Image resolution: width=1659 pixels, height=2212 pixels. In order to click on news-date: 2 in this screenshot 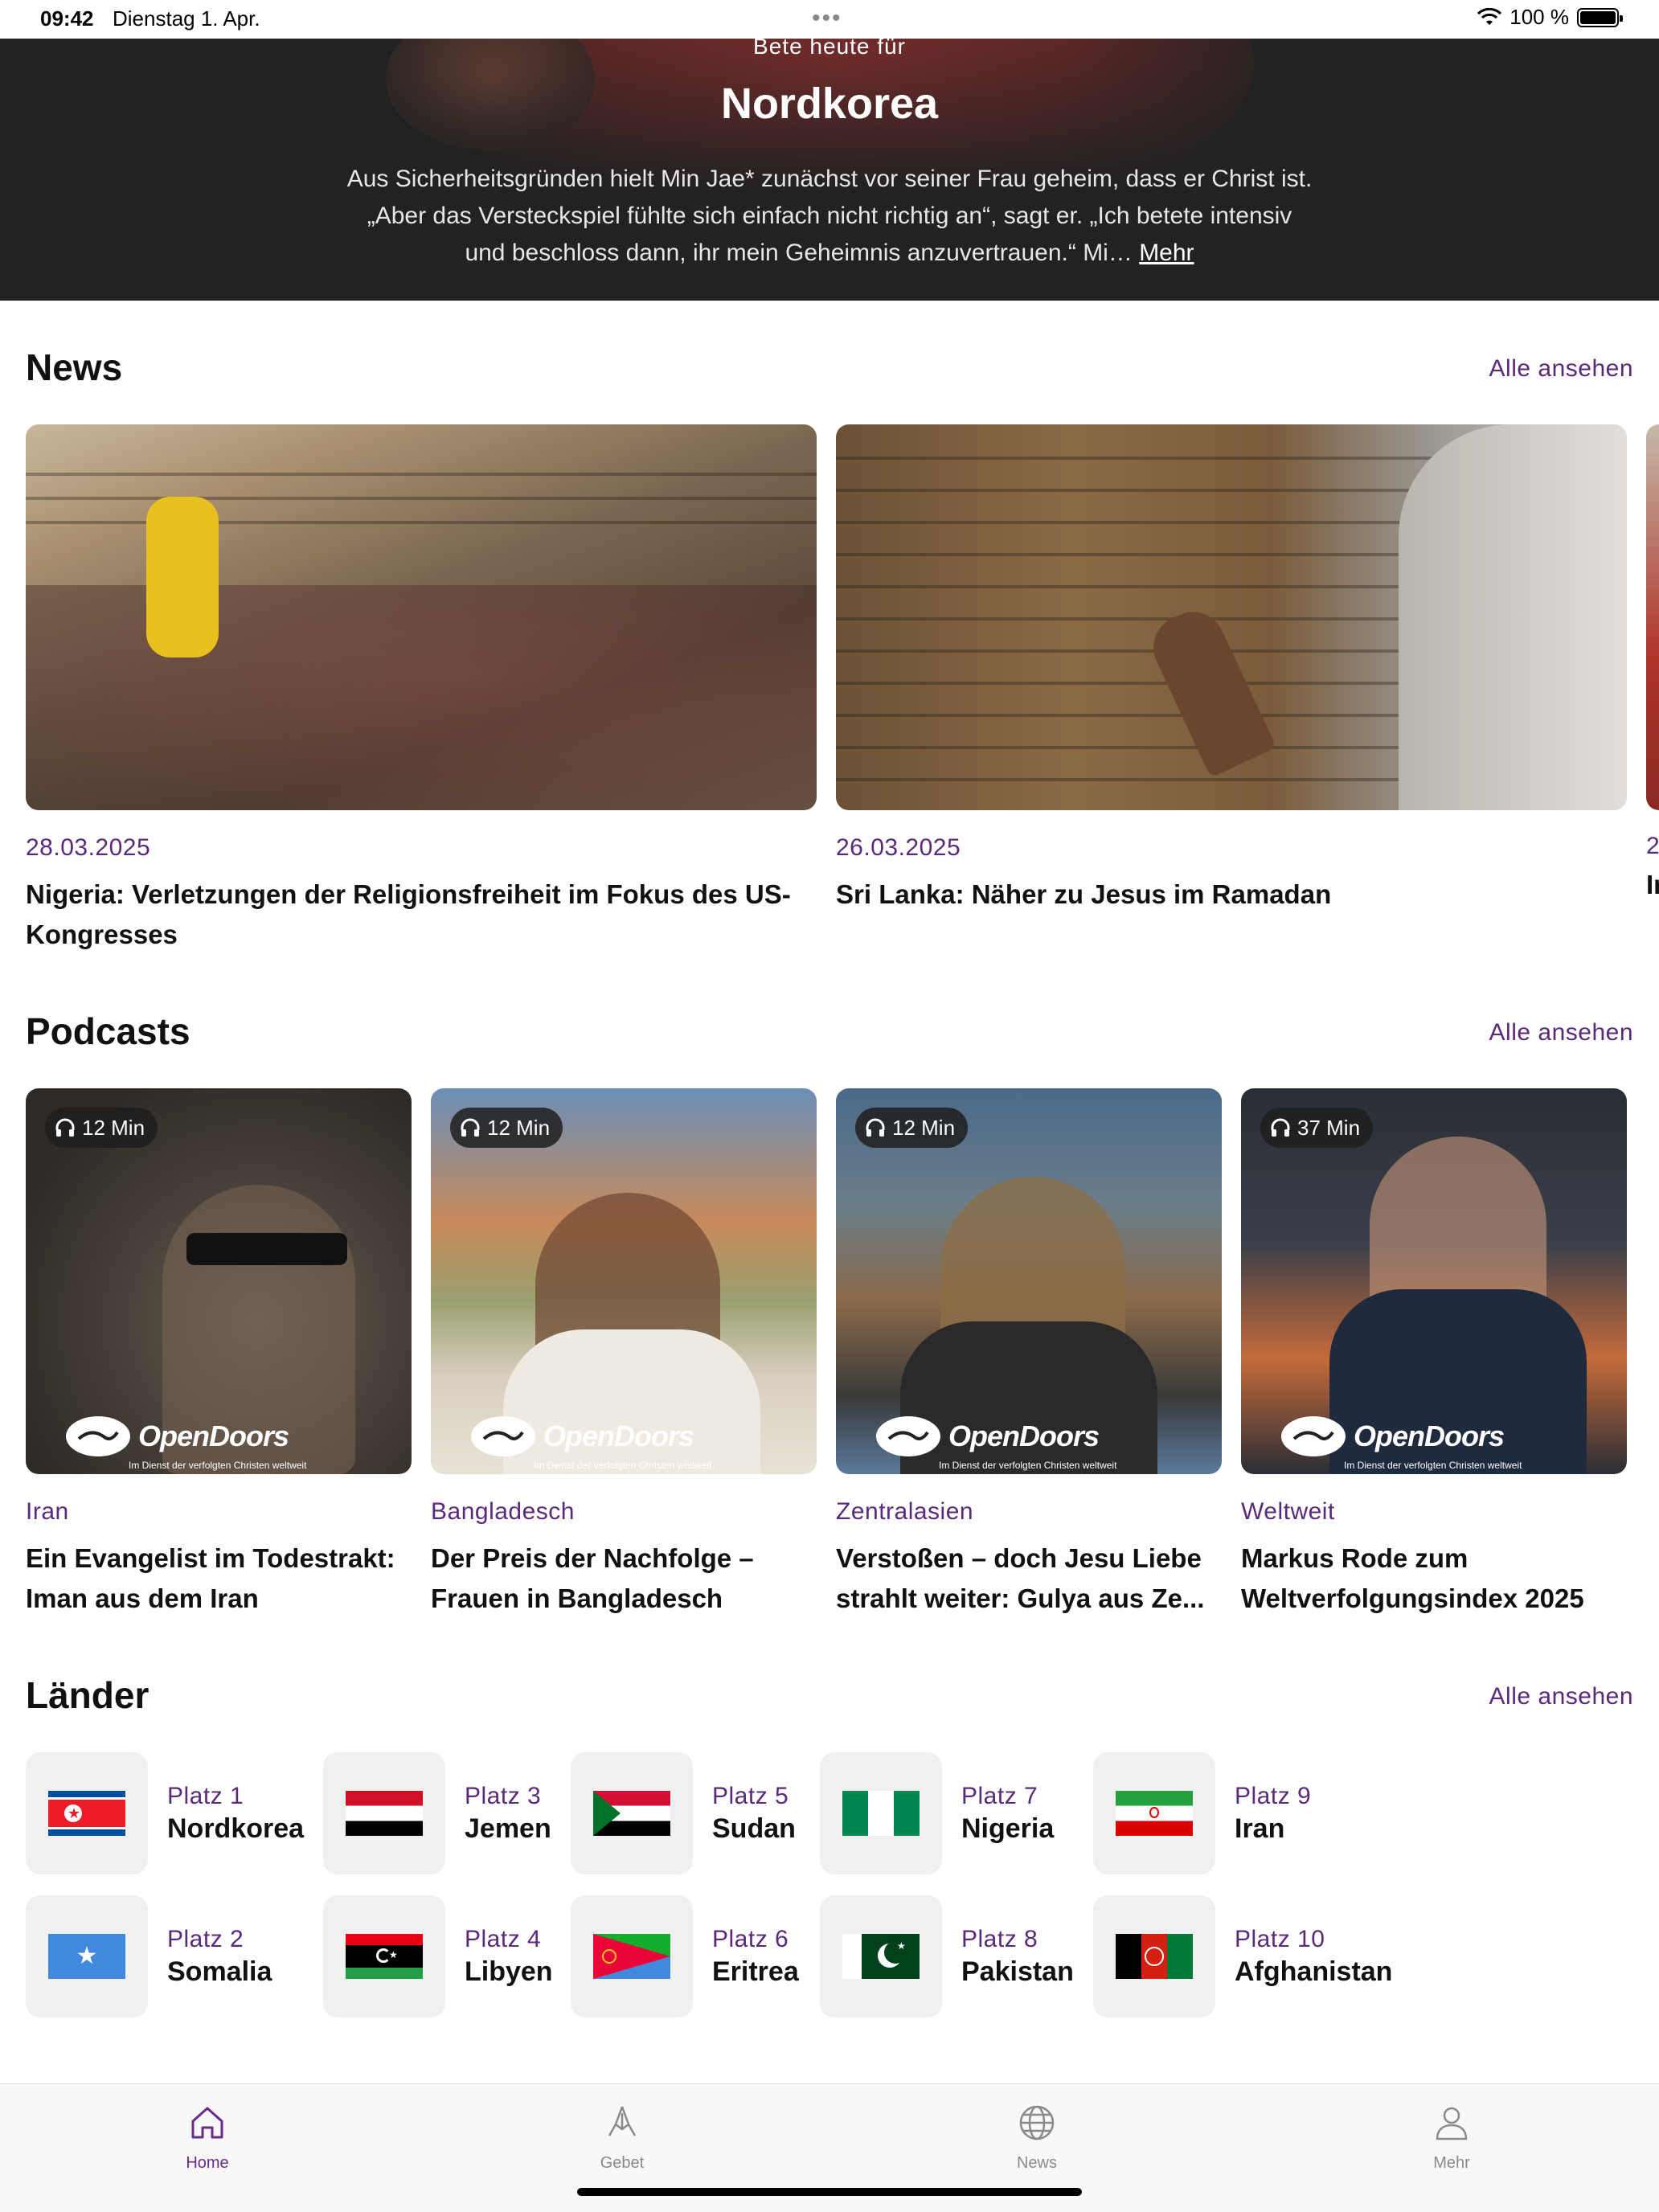, I will do `click(1652, 846)`.